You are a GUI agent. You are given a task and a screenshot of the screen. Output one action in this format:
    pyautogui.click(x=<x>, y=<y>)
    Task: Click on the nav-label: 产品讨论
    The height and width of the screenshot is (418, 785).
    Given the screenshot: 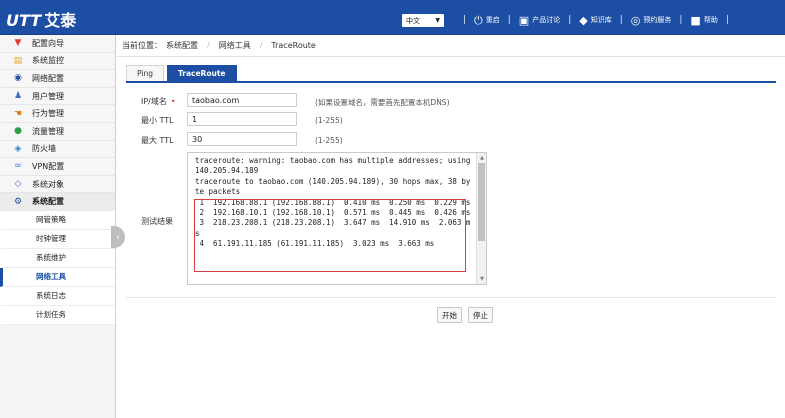 What is the action you would take?
    pyautogui.click(x=546, y=20)
    